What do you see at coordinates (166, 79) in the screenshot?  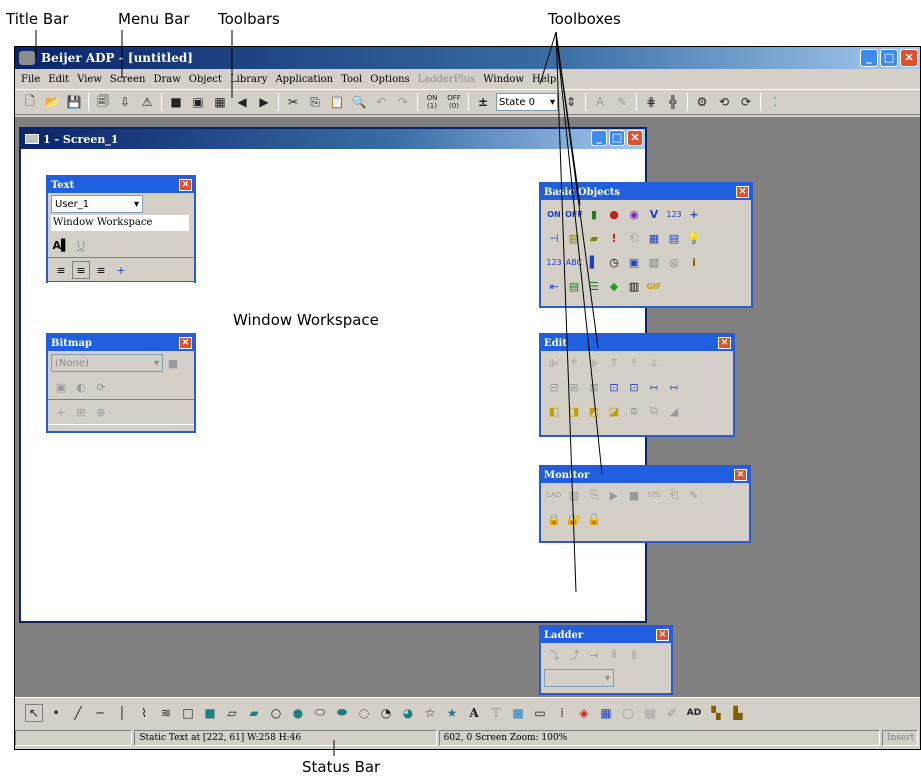 I see `menu-draw: Draw` at bounding box center [166, 79].